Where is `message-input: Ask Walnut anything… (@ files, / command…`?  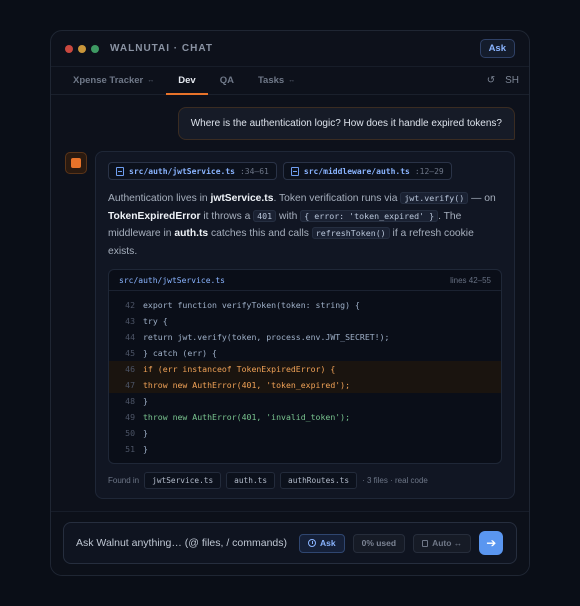
message-input: Ask Walnut anything… (@ files, / command… is located at coordinates (183, 543).